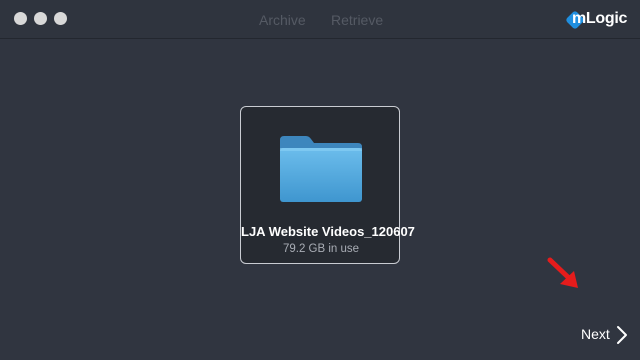 The height and width of the screenshot is (360, 640). What do you see at coordinates (40, 18) in the screenshot?
I see `minimize-window-button` at bounding box center [40, 18].